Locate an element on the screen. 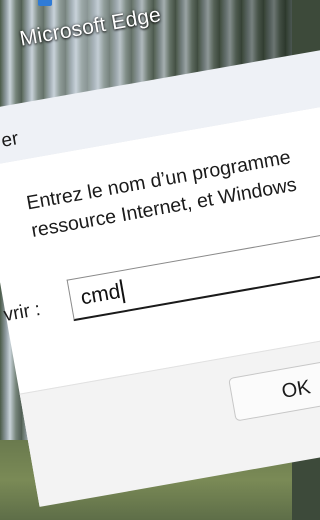 The height and width of the screenshot is (520, 320). ok-button: OK is located at coordinates (274, 388).